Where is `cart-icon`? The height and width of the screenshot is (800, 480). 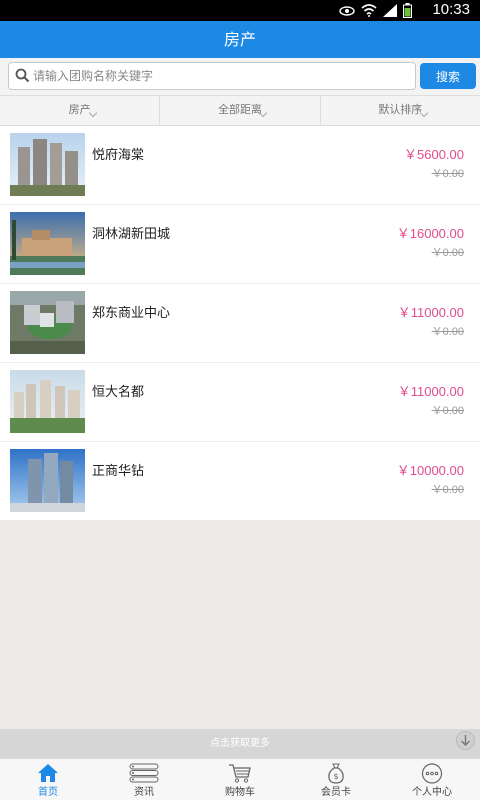
cart-icon is located at coordinates (240, 773).